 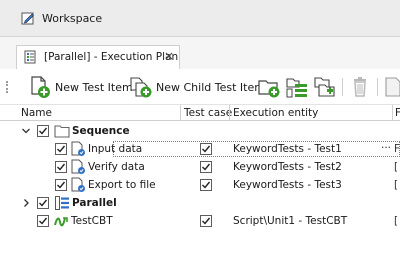 What do you see at coordinates (111, 57) in the screenshot?
I see `tab-label: [Parallel] - Execution Plan` at bounding box center [111, 57].